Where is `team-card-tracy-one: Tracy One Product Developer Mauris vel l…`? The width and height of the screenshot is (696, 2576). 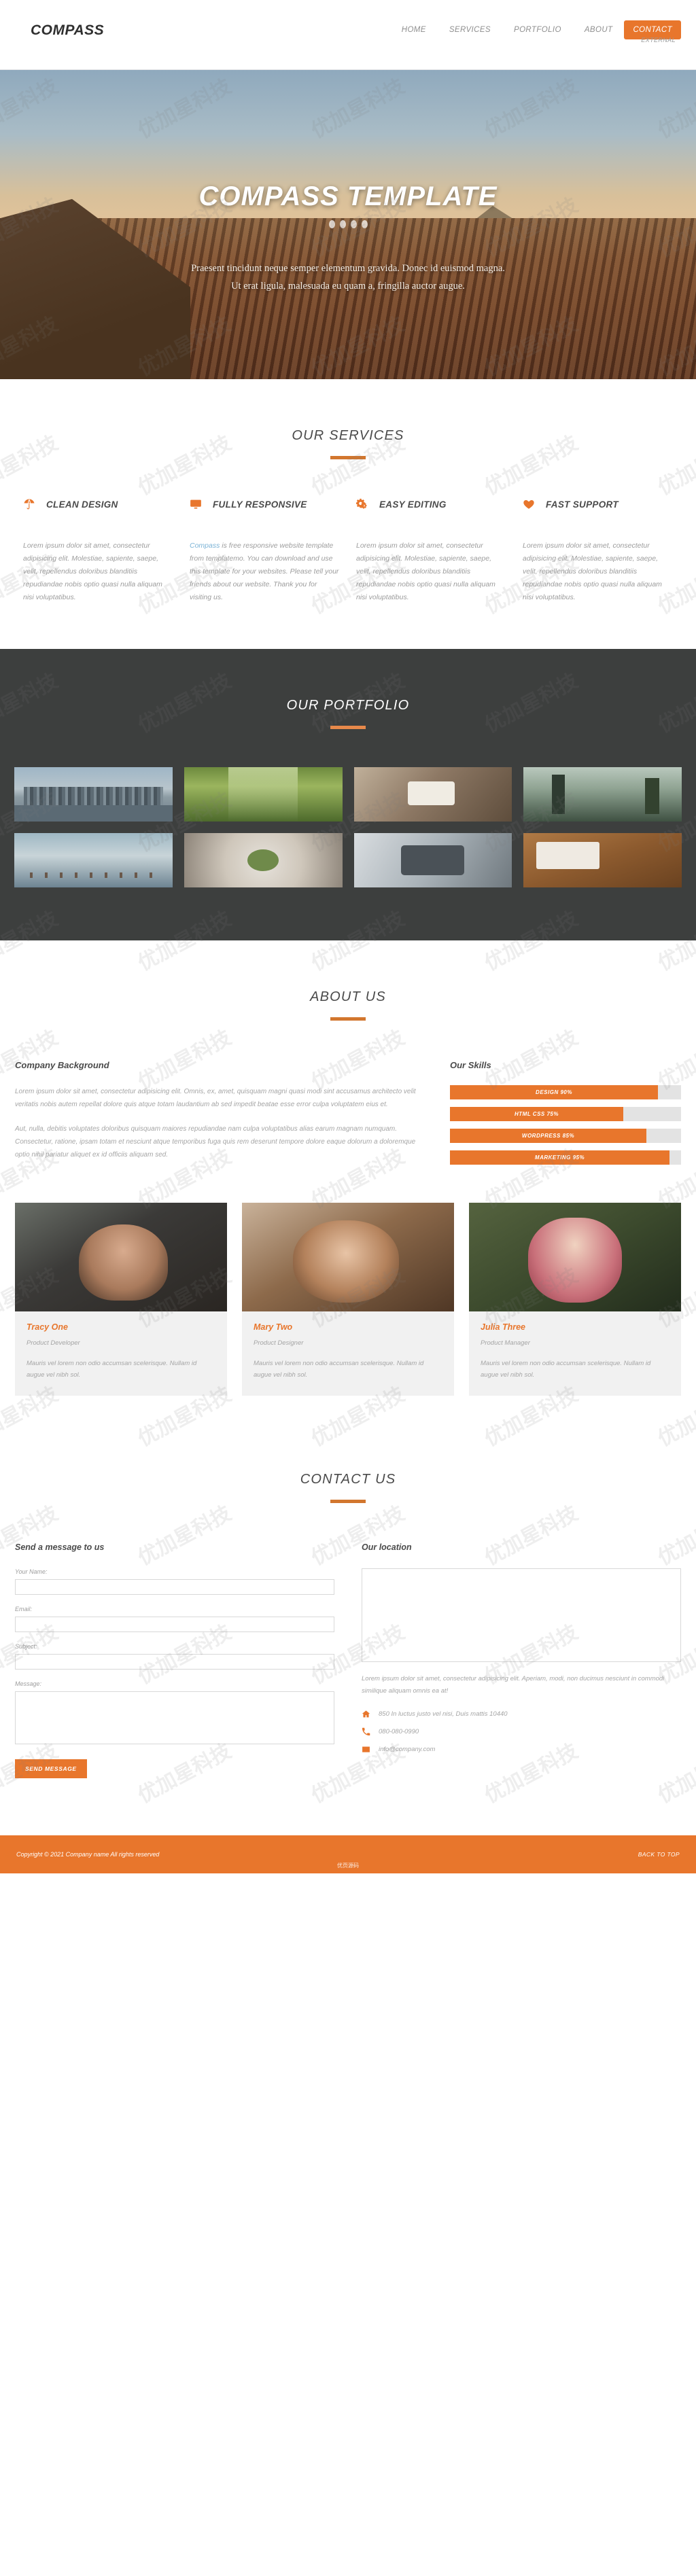
team-card-tracy-one: Tracy One Product Developer Mauris vel l… is located at coordinates (121, 1299).